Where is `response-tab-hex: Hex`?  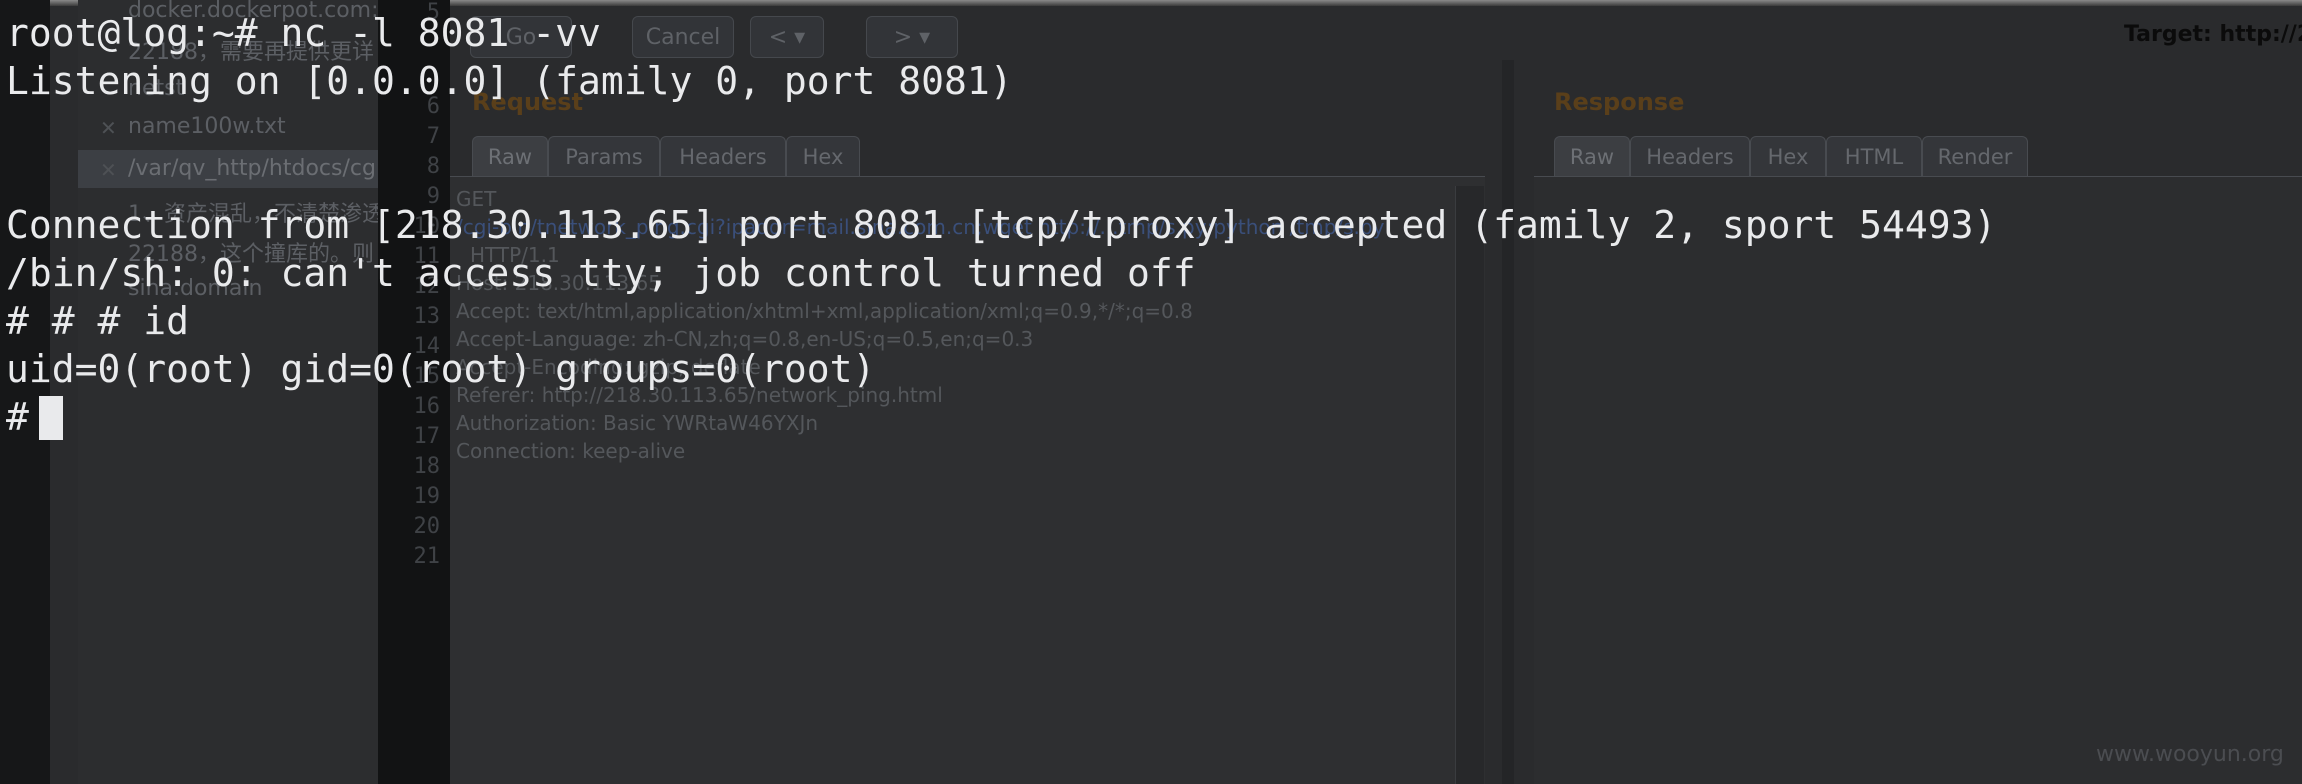 response-tab-hex: Hex is located at coordinates (1788, 156).